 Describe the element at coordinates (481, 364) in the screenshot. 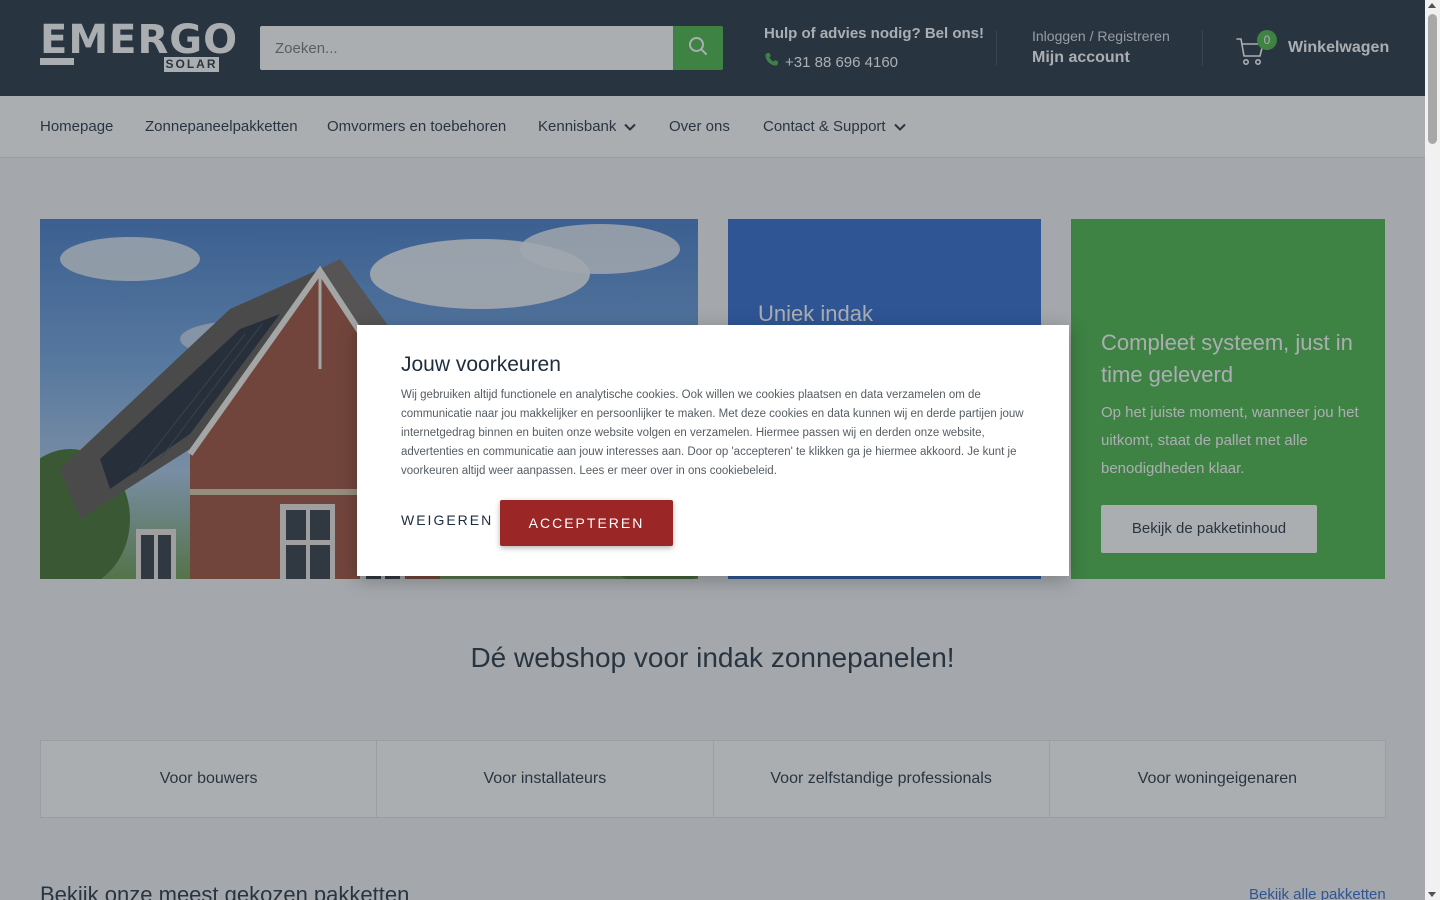

I see `cookie-modal-title: Jouw voorkeuren` at that location.